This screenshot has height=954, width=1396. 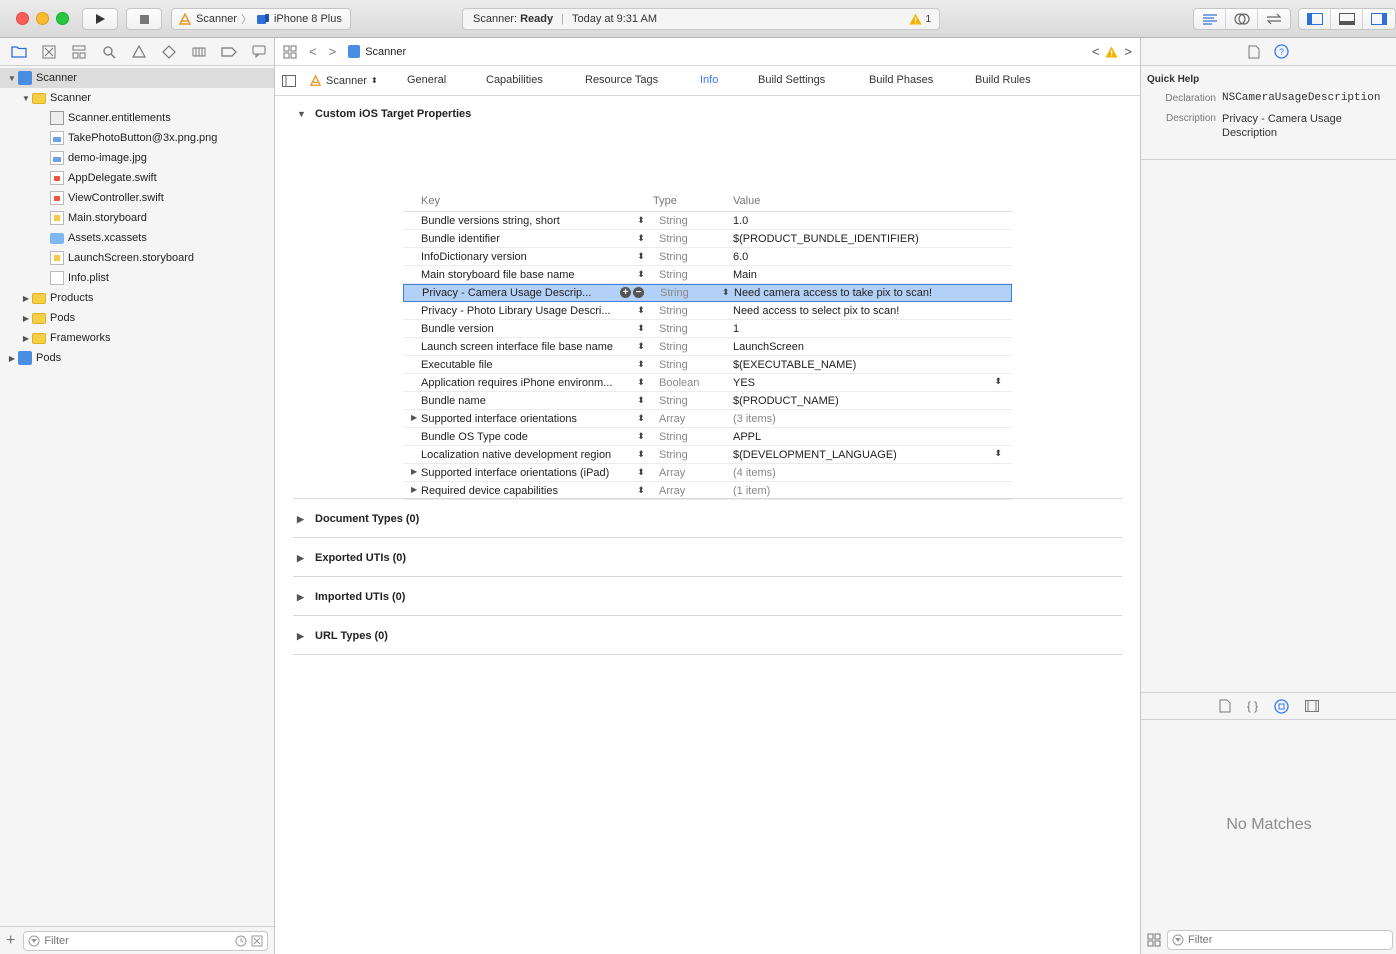 What do you see at coordinates (872, 383) in the screenshot?
I see `property-value: YES` at bounding box center [872, 383].